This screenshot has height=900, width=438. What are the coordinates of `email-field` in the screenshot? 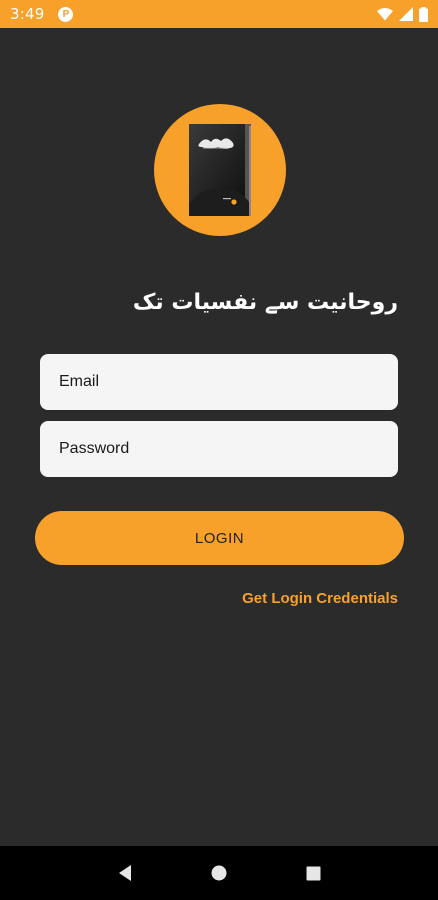 It's located at (219, 382).